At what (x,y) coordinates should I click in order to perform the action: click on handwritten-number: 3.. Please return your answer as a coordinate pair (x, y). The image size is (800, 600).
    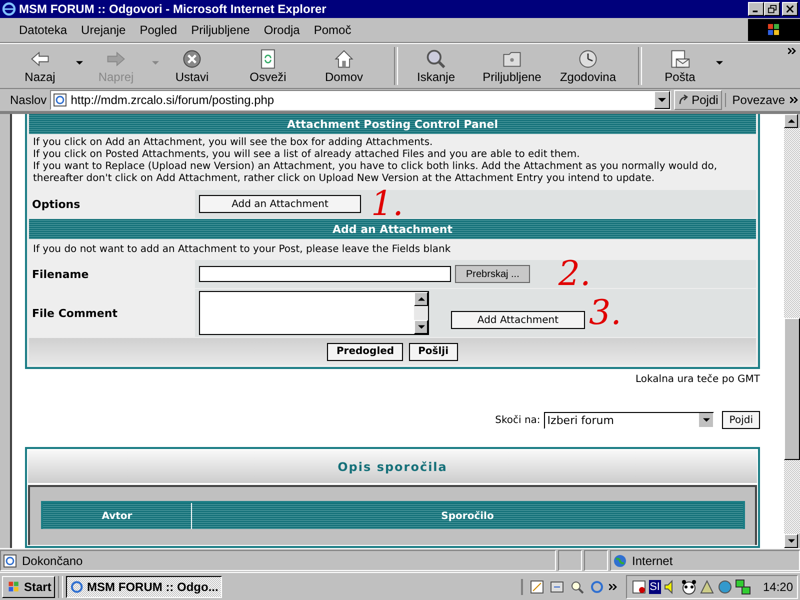
    Looking at the image, I should click on (605, 313).